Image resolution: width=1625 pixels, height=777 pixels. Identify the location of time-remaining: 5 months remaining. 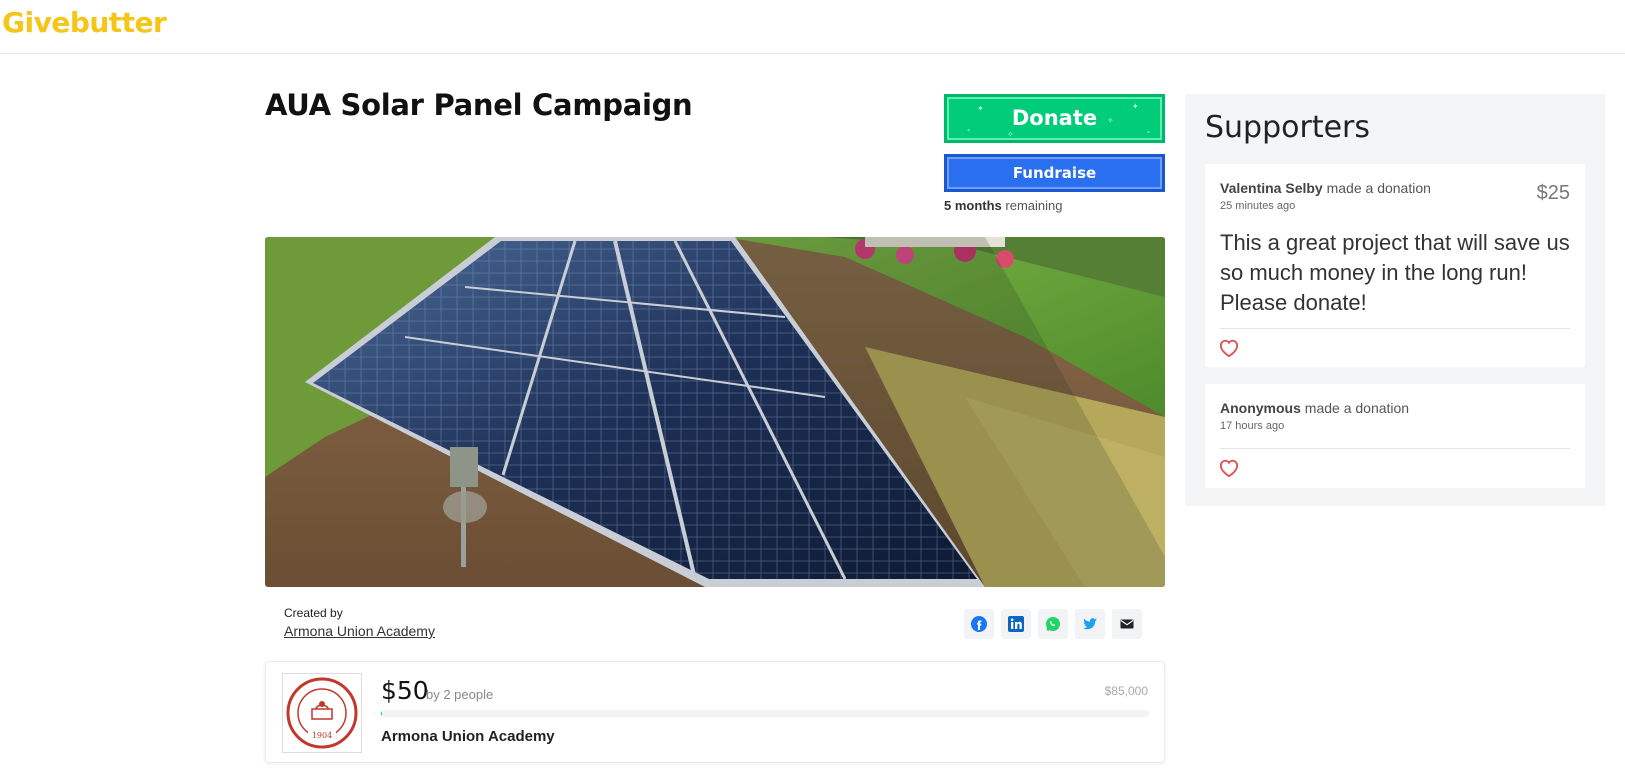
(1003, 205).